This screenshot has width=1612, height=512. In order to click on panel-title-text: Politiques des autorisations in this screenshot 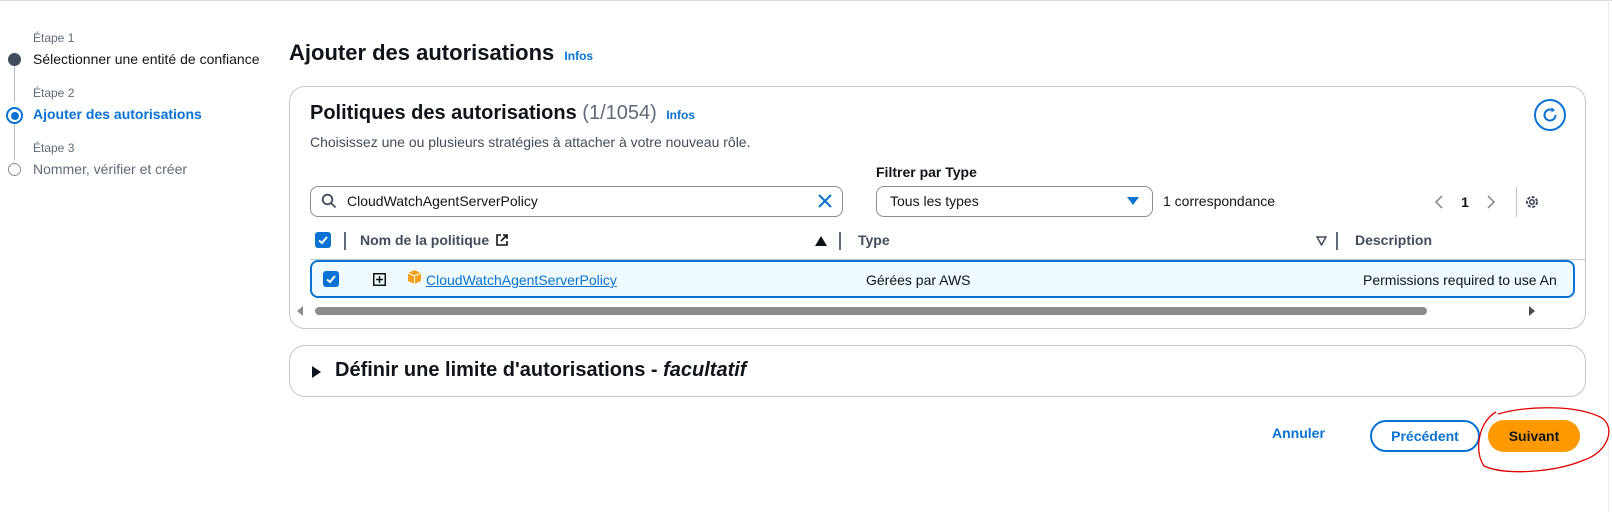, I will do `click(443, 113)`.